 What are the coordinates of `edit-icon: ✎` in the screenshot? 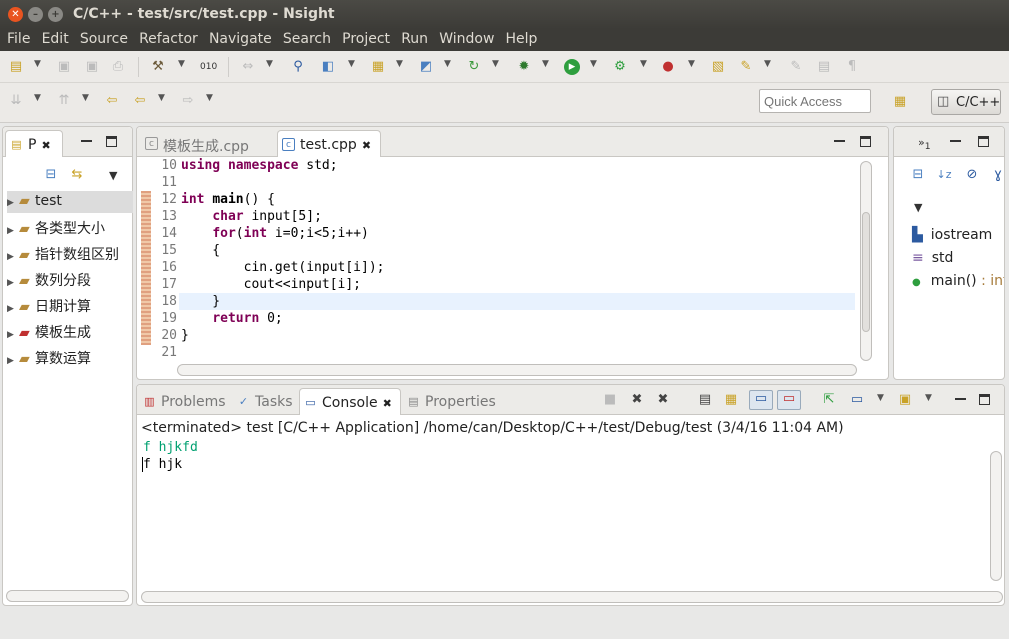 It's located at (796, 67).